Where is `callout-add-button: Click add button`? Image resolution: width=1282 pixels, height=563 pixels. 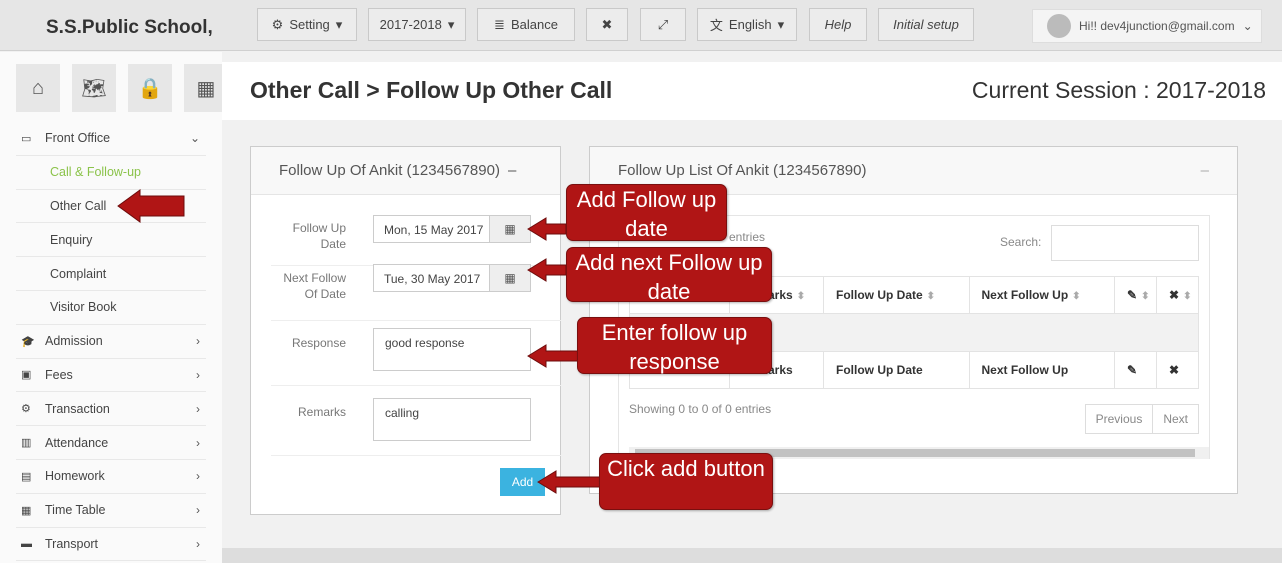 callout-add-button: Click add button is located at coordinates (686, 481).